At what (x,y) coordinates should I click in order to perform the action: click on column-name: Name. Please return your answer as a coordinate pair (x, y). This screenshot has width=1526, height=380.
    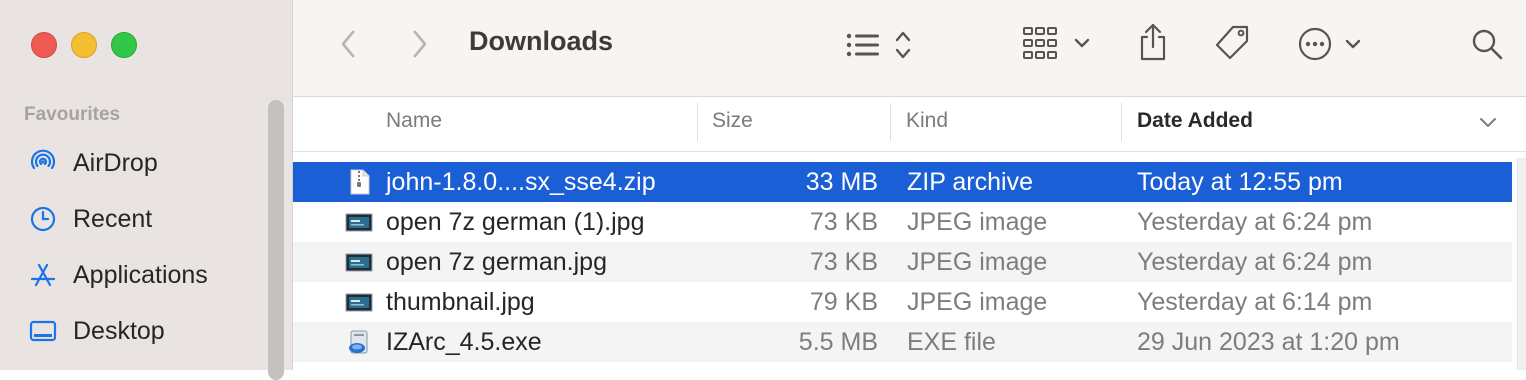
    Looking at the image, I should click on (414, 121).